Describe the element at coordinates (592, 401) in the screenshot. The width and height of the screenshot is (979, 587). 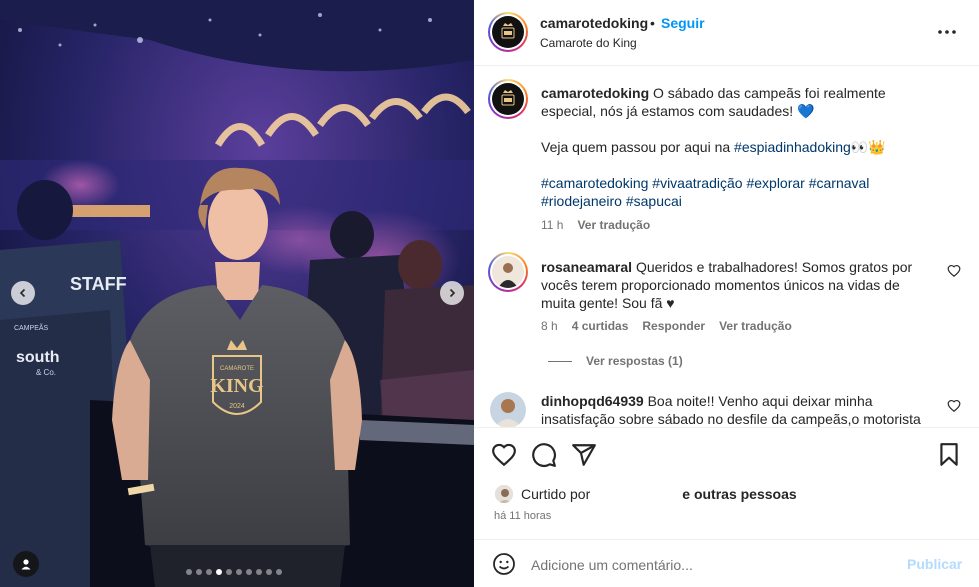
I see `comment-username: dinhopqd64939` at that location.